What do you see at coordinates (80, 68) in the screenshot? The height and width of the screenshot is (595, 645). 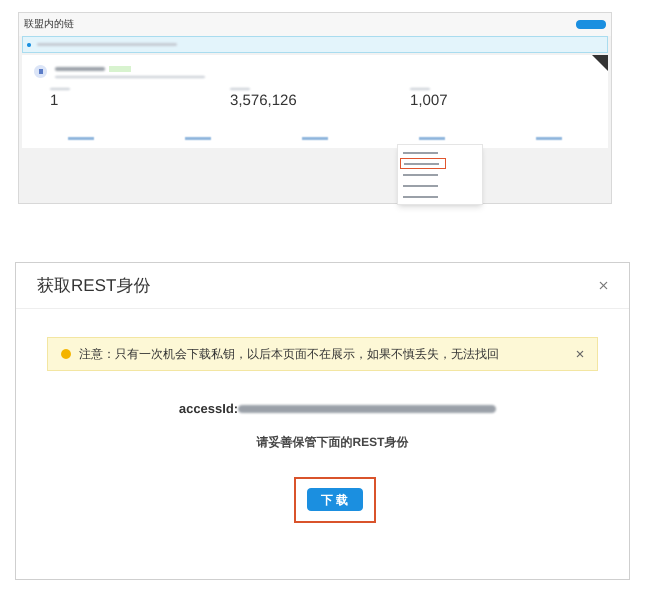 I see `redacted-text` at bounding box center [80, 68].